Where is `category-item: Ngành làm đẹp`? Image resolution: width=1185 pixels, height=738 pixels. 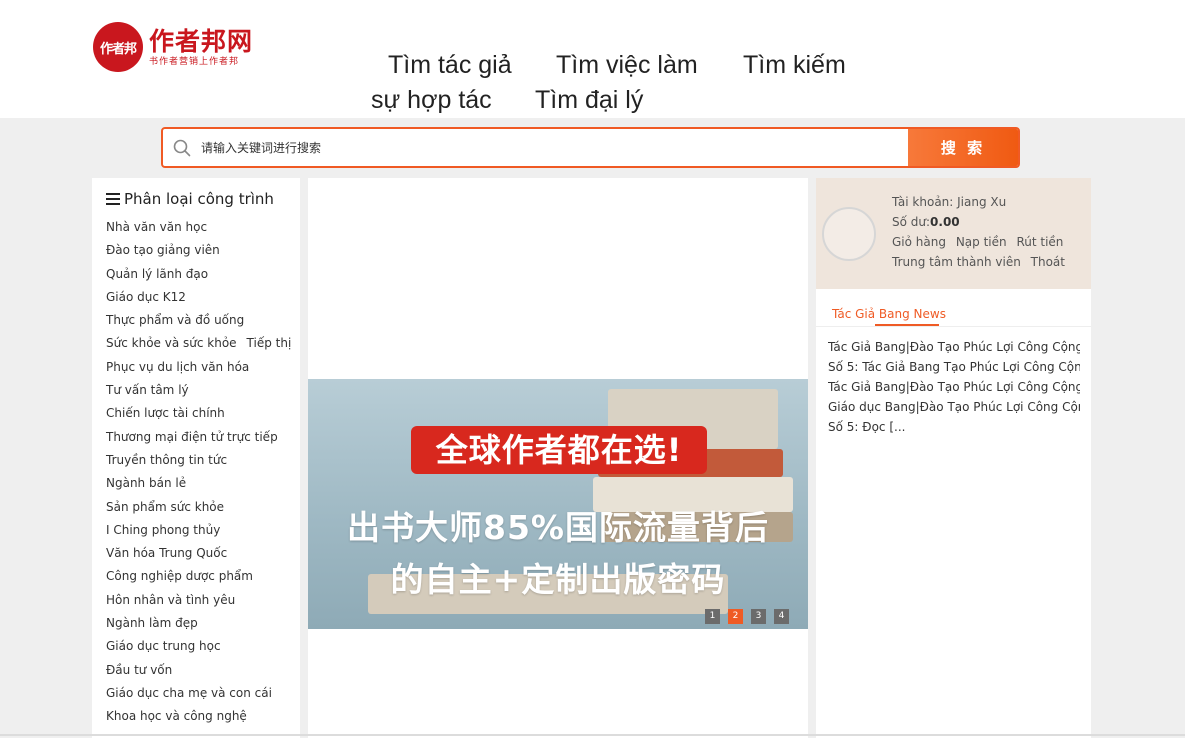
category-item: Ngành làm đẹp is located at coordinates (152, 623).